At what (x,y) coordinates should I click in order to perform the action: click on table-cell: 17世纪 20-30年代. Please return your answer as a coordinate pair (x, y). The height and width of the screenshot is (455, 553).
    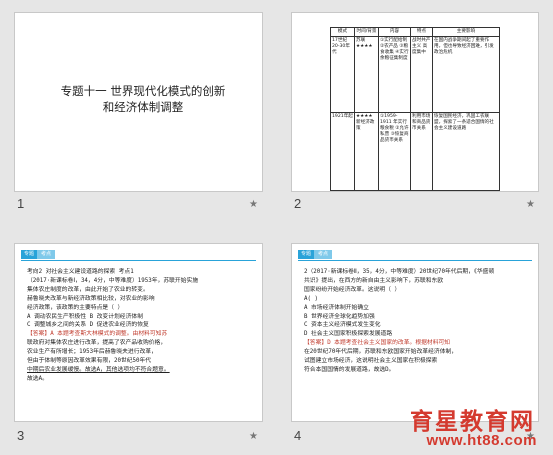
    Looking at the image, I should click on (342, 74).